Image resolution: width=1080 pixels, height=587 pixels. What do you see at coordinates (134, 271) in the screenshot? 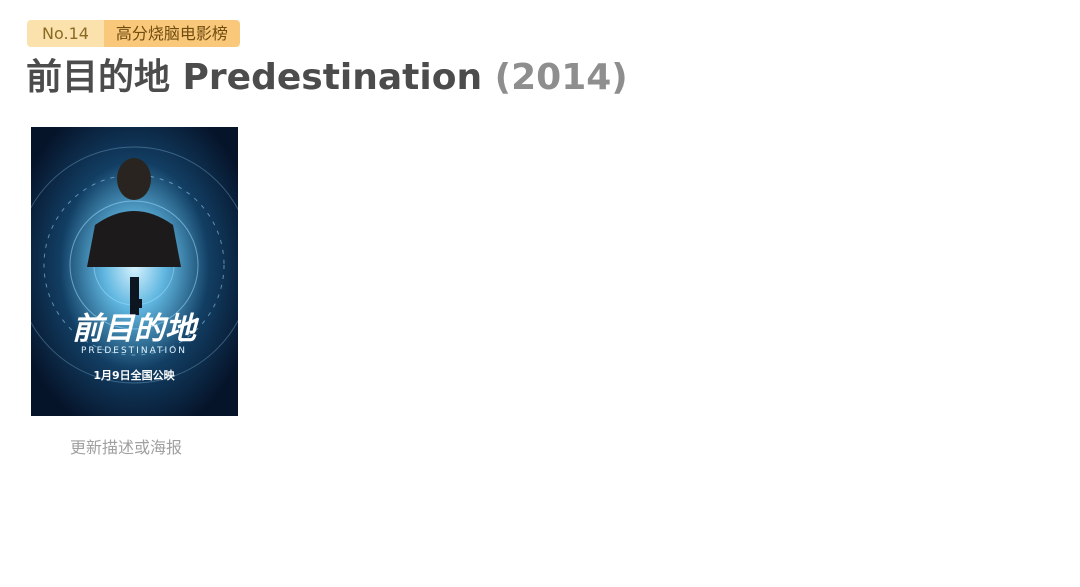
I see `movie-poster: 前目的地 PREDESTINATION 1月9日全国公映` at bounding box center [134, 271].